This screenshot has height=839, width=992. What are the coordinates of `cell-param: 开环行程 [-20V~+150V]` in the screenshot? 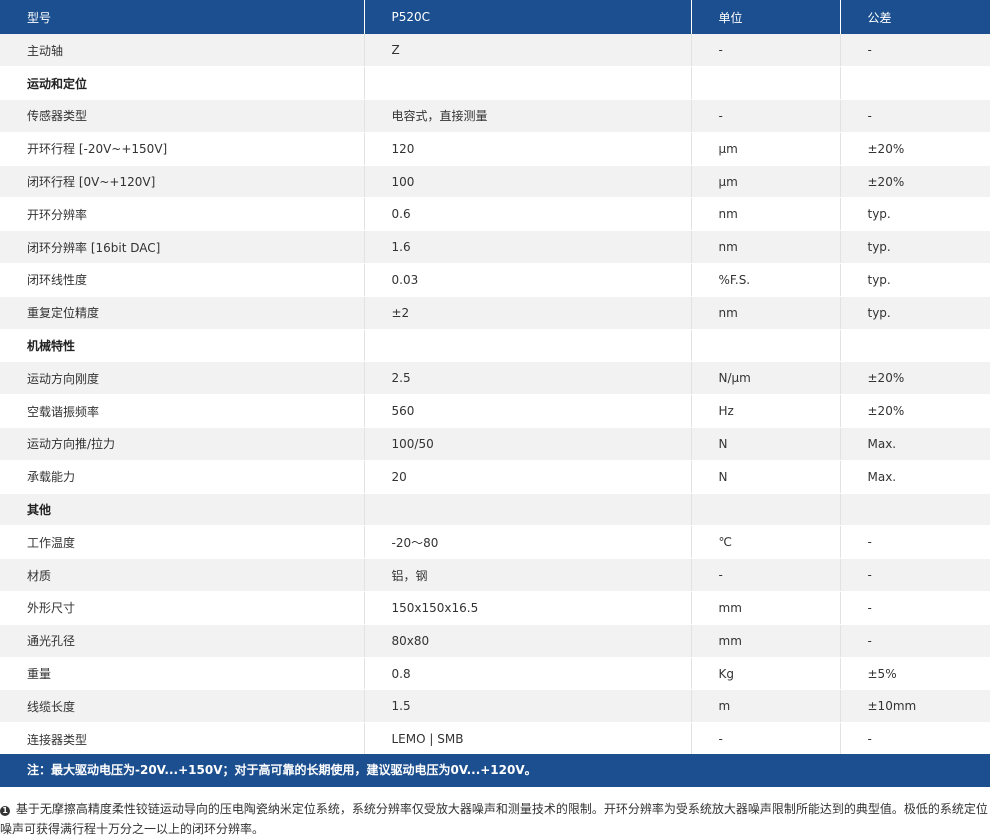 It's located at (182, 149).